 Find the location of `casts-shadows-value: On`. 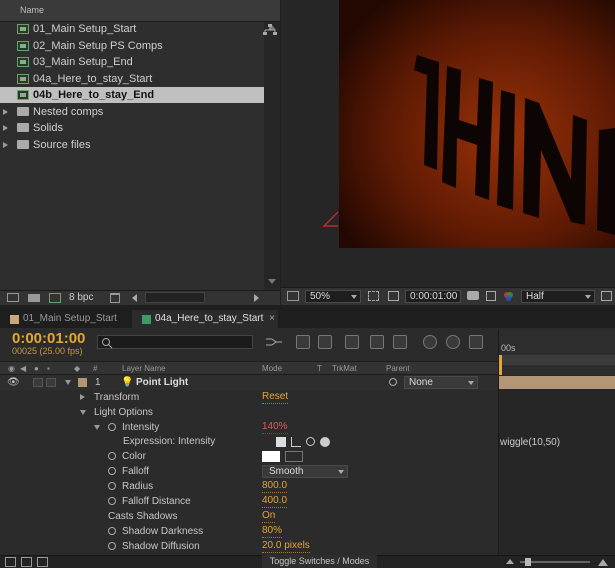

casts-shadows-value: On is located at coordinates (269, 516).